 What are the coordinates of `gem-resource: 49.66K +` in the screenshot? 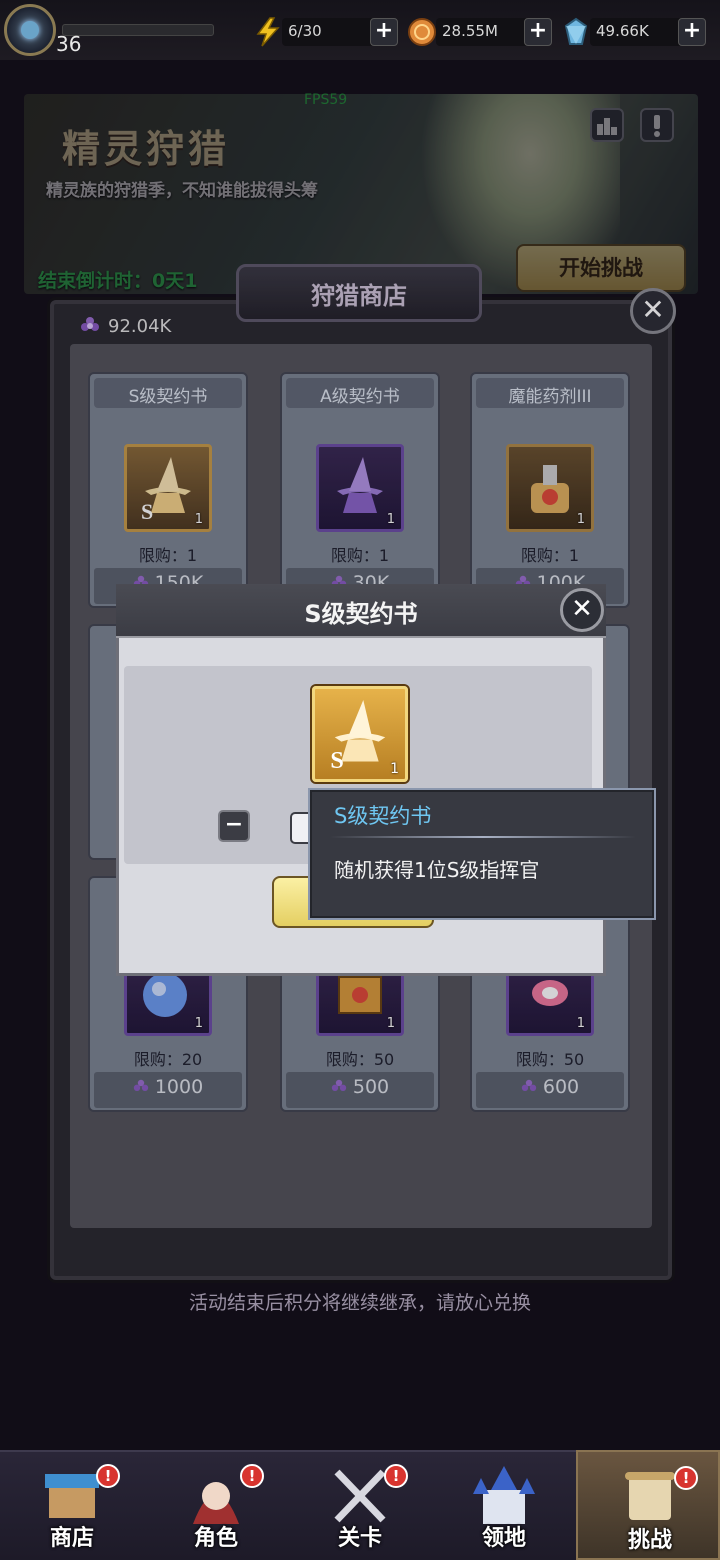 It's located at (634, 32).